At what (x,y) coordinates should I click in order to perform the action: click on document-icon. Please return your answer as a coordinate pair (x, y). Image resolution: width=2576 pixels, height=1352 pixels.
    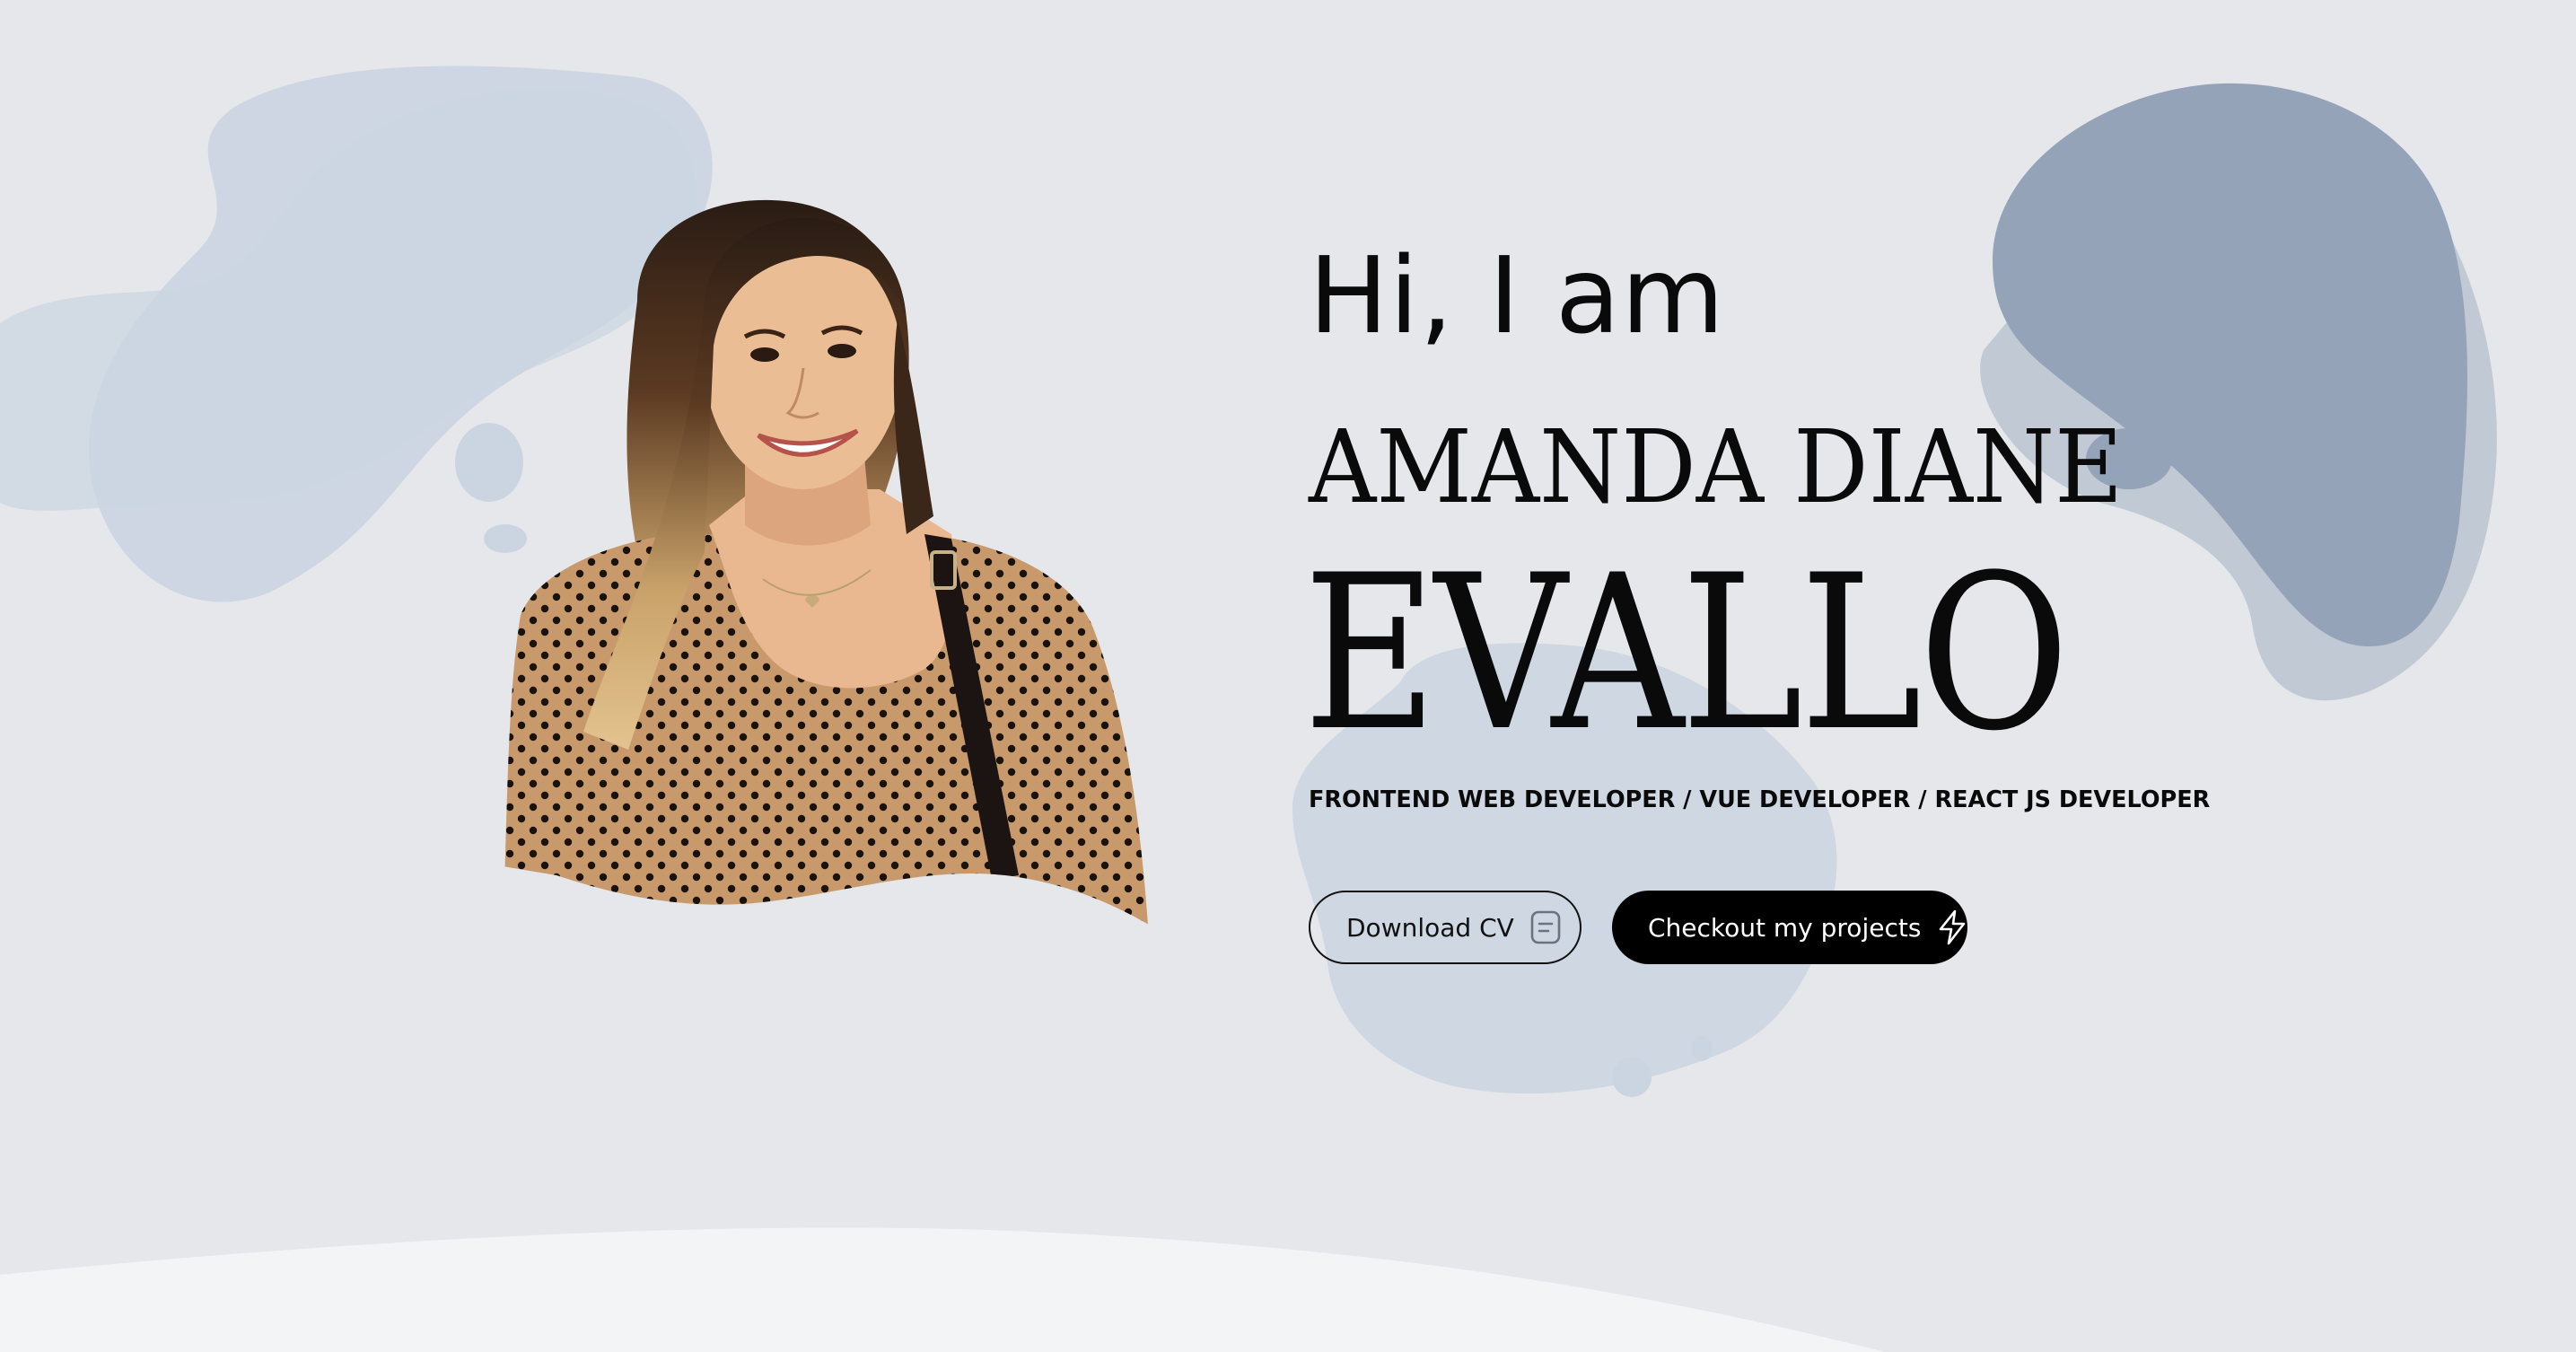
    Looking at the image, I should click on (1545, 927).